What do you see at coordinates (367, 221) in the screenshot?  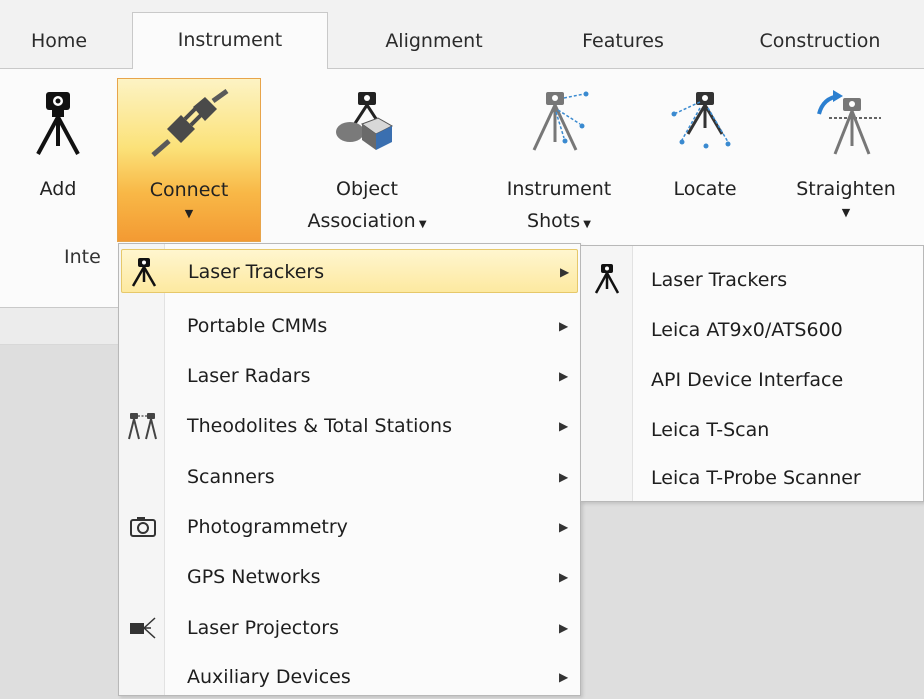 I see `object-association-label-2: Association ▼` at bounding box center [367, 221].